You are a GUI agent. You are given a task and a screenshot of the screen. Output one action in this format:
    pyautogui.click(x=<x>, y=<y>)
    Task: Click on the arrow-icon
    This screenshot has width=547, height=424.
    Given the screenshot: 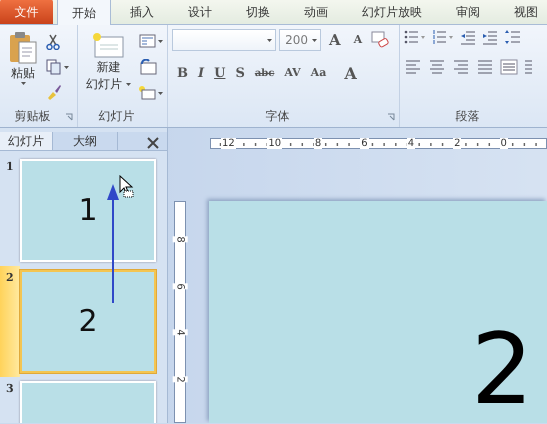 What is the action you would take?
    pyautogui.click(x=113, y=243)
    